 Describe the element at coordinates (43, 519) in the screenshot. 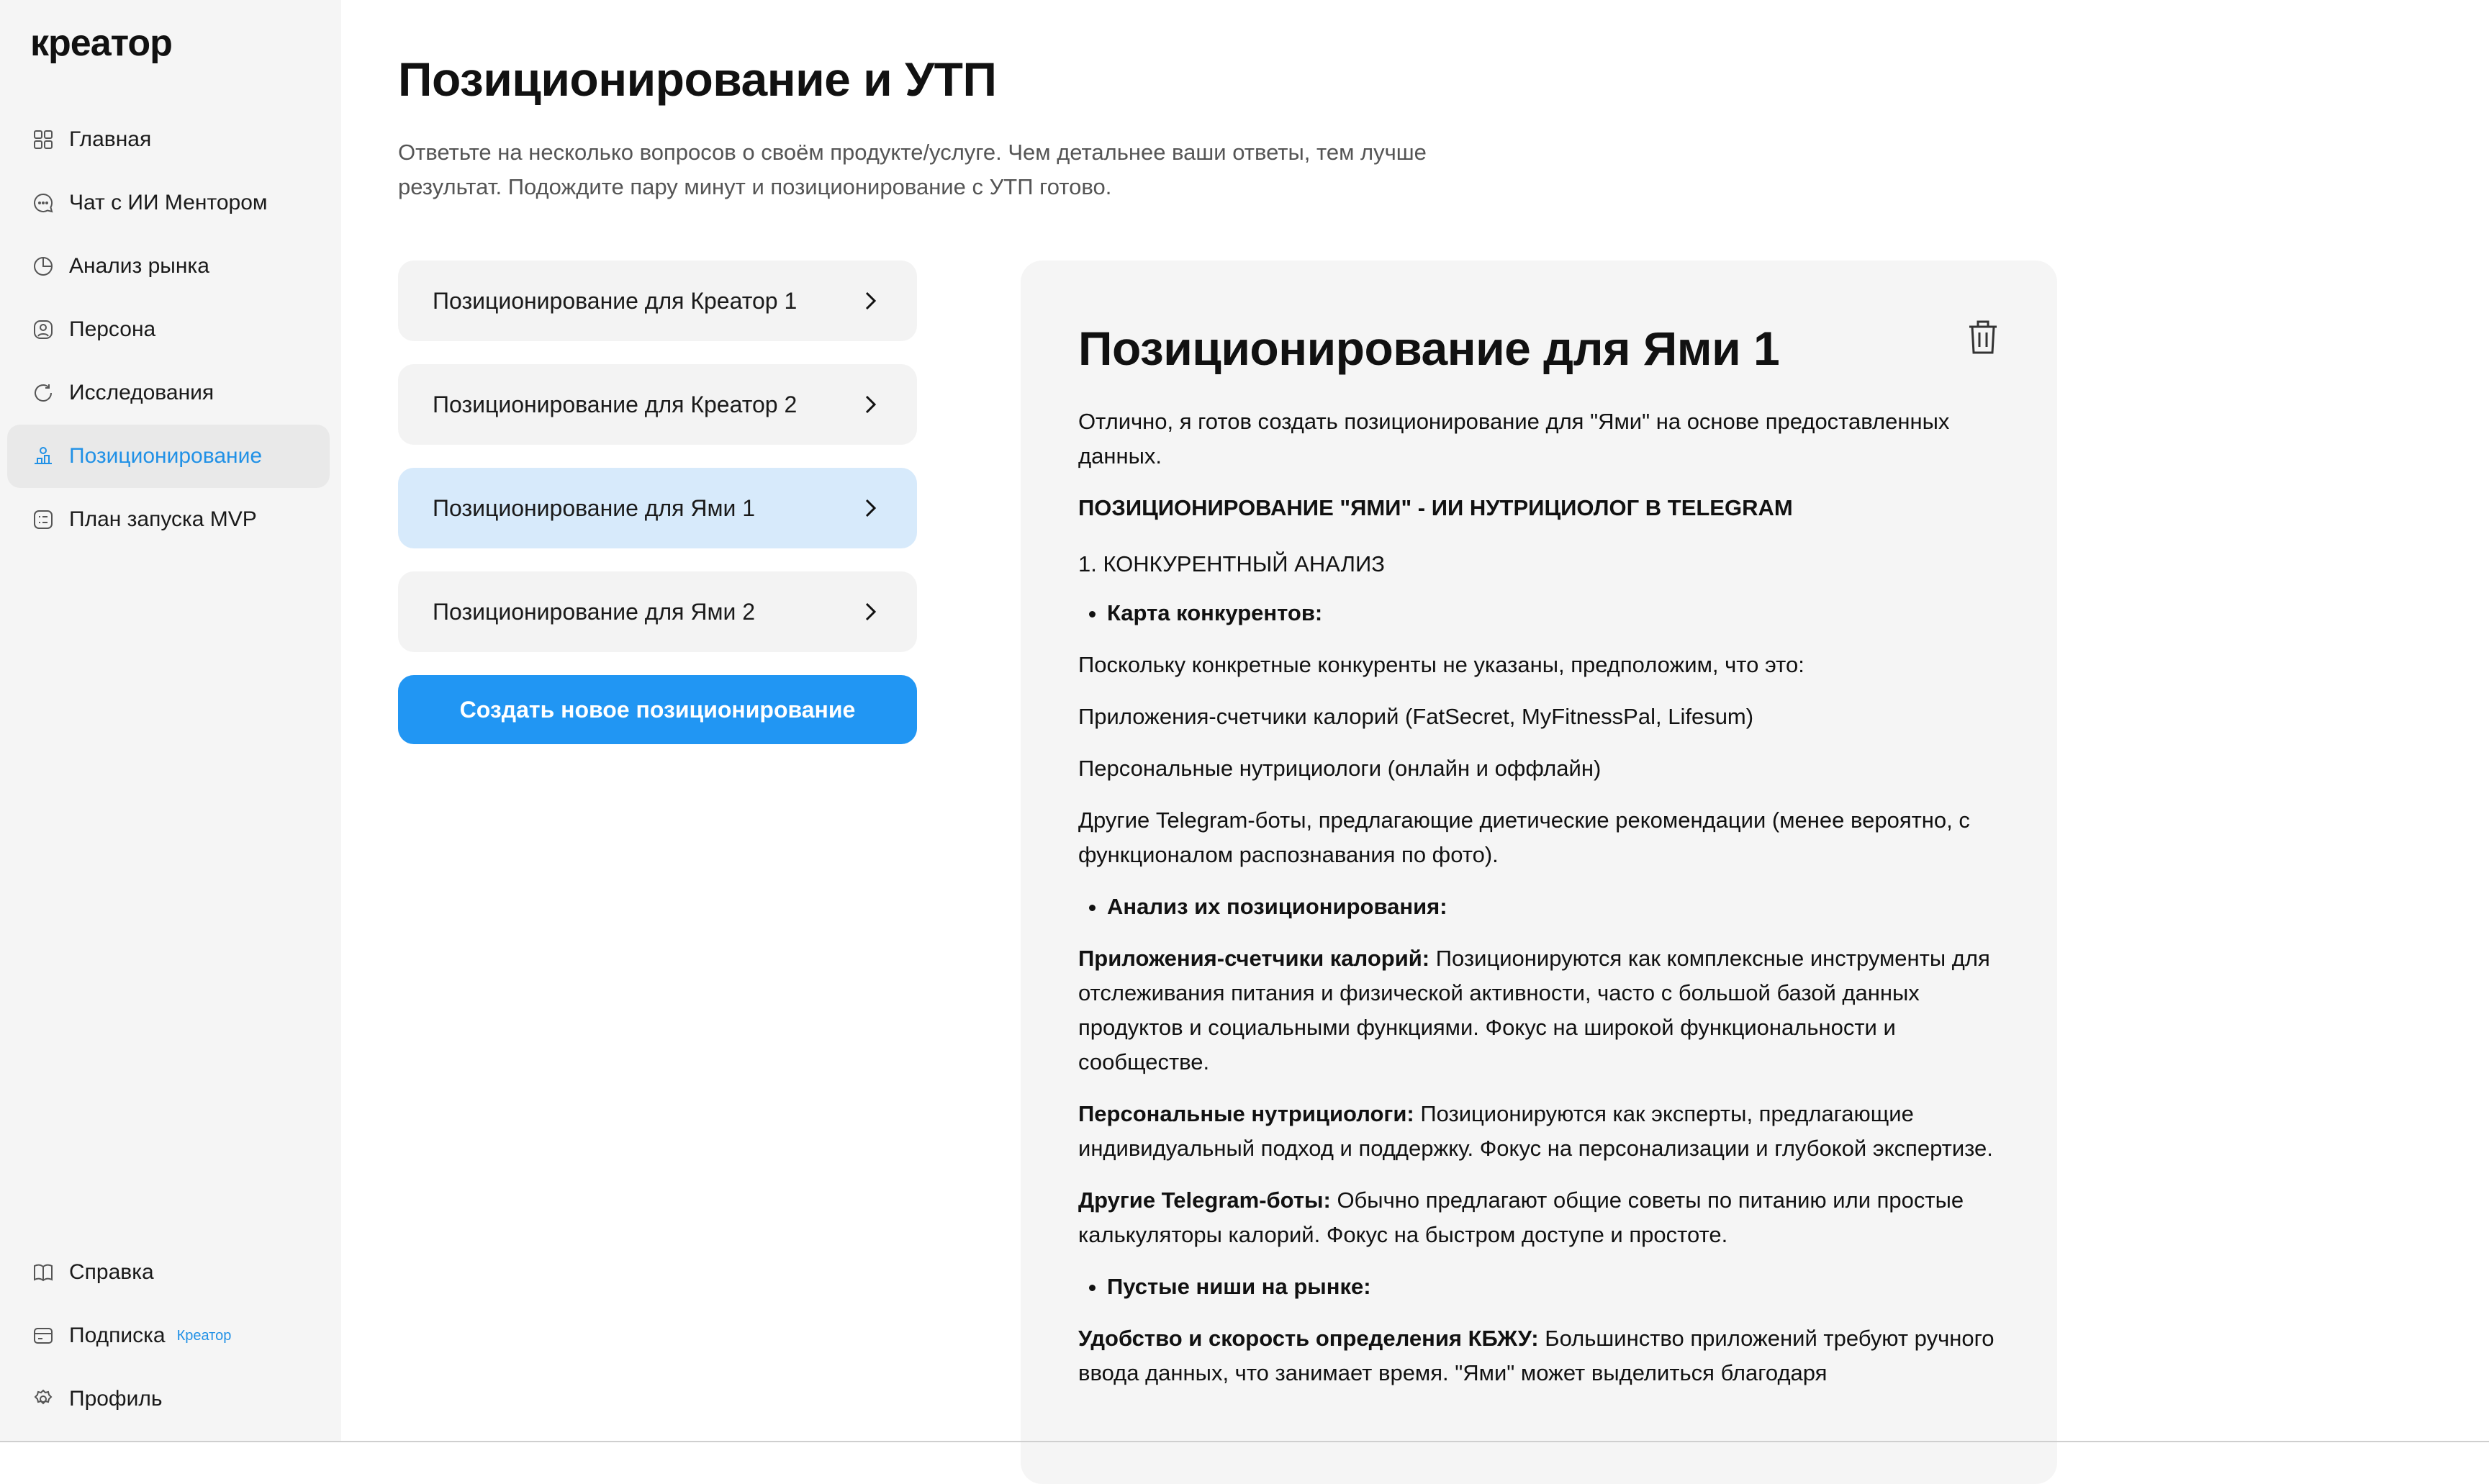

I see `plan-icon` at that location.